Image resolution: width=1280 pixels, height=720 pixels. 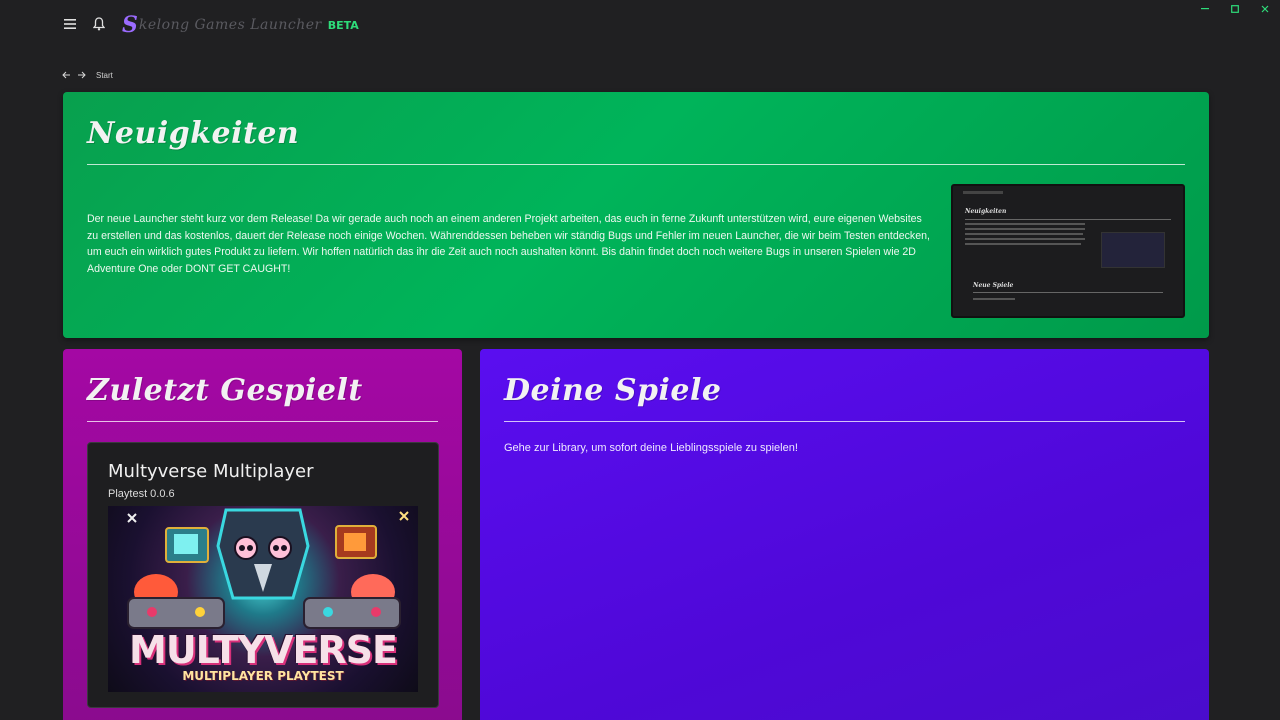 What do you see at coordinates (193, 133) in the screenshot?
I see `news-title: Neuigkeiten` at bounding box center [193, 133].